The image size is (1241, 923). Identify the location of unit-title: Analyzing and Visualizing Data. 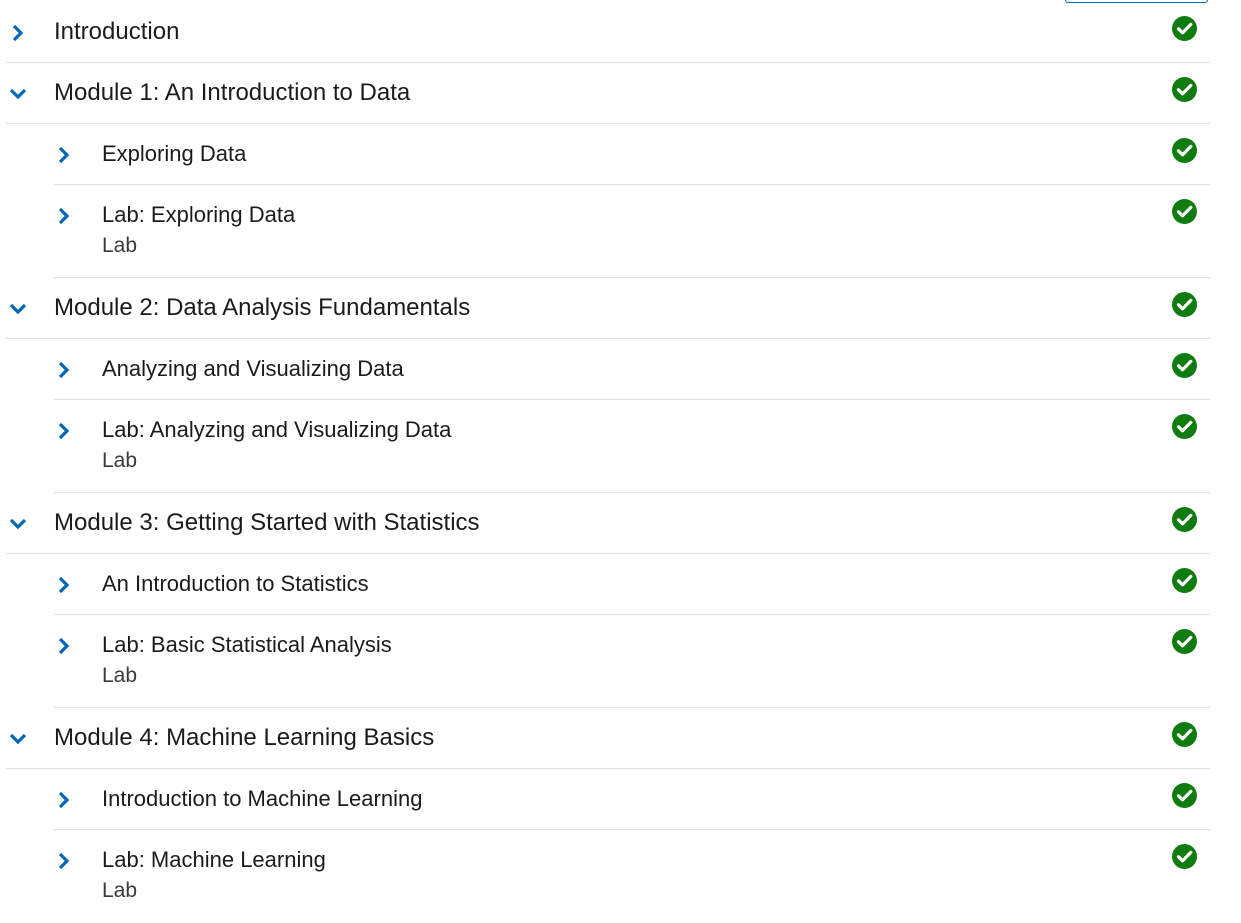
(253, 369).